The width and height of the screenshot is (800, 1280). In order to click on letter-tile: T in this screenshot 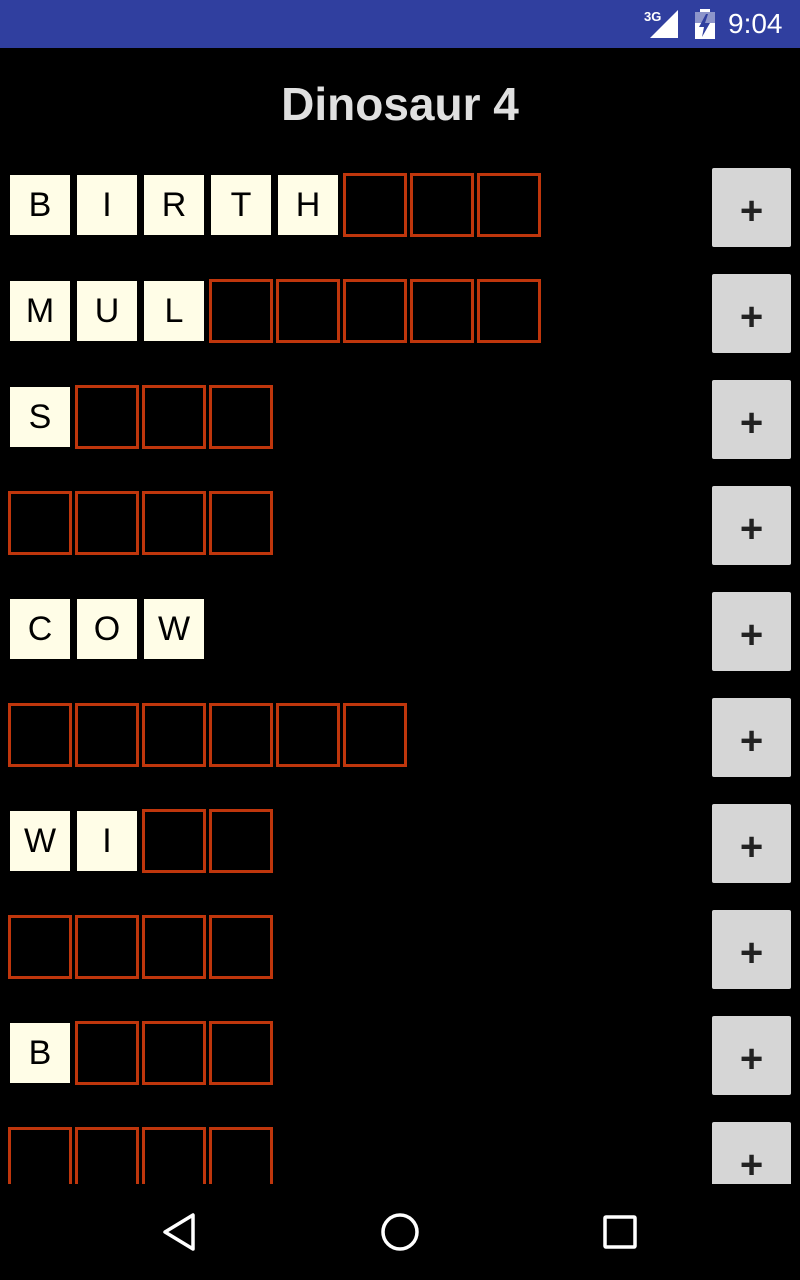, I will do `click(241, 205)`.